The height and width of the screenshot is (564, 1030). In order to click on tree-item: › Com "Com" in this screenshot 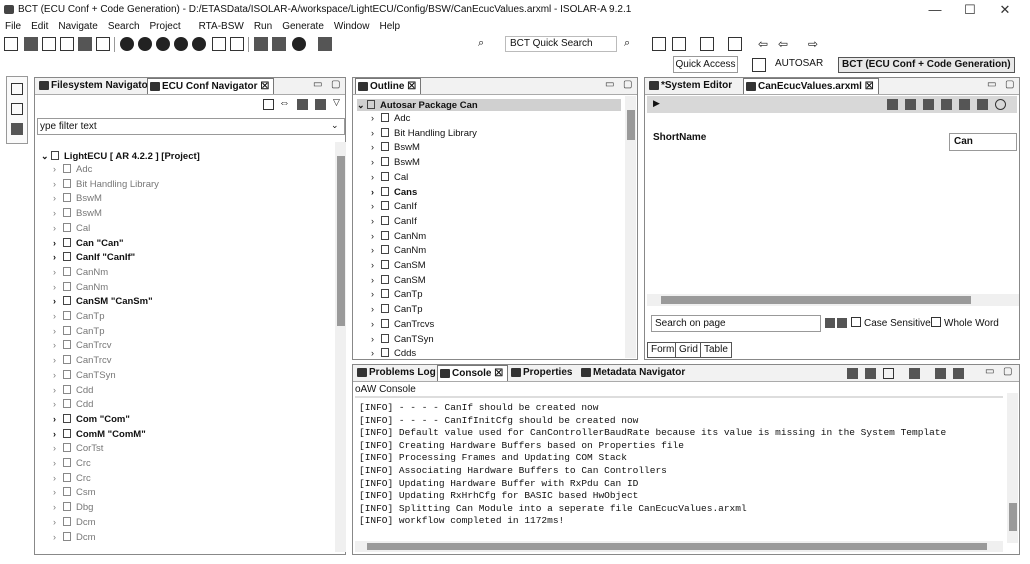, I will do `click(91, 419)`.